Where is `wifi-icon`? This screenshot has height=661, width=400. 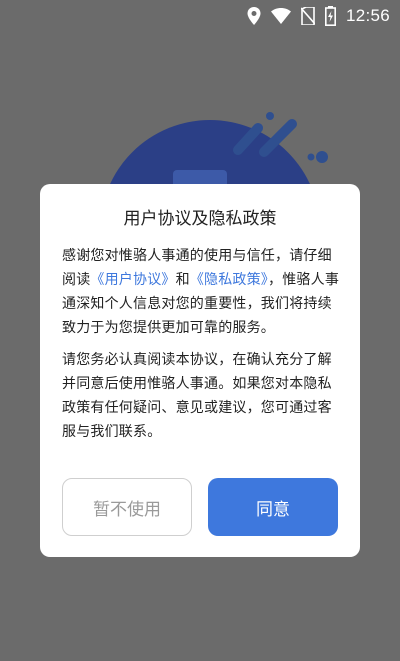 wifi-icon is located at coordinates (280, 16).